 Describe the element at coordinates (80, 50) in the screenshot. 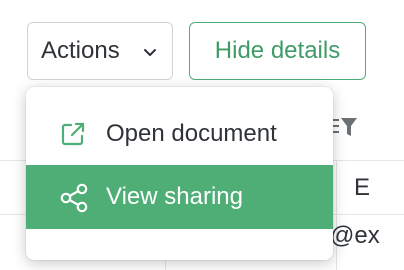

I see `actions-button-label: Actions` at that location.